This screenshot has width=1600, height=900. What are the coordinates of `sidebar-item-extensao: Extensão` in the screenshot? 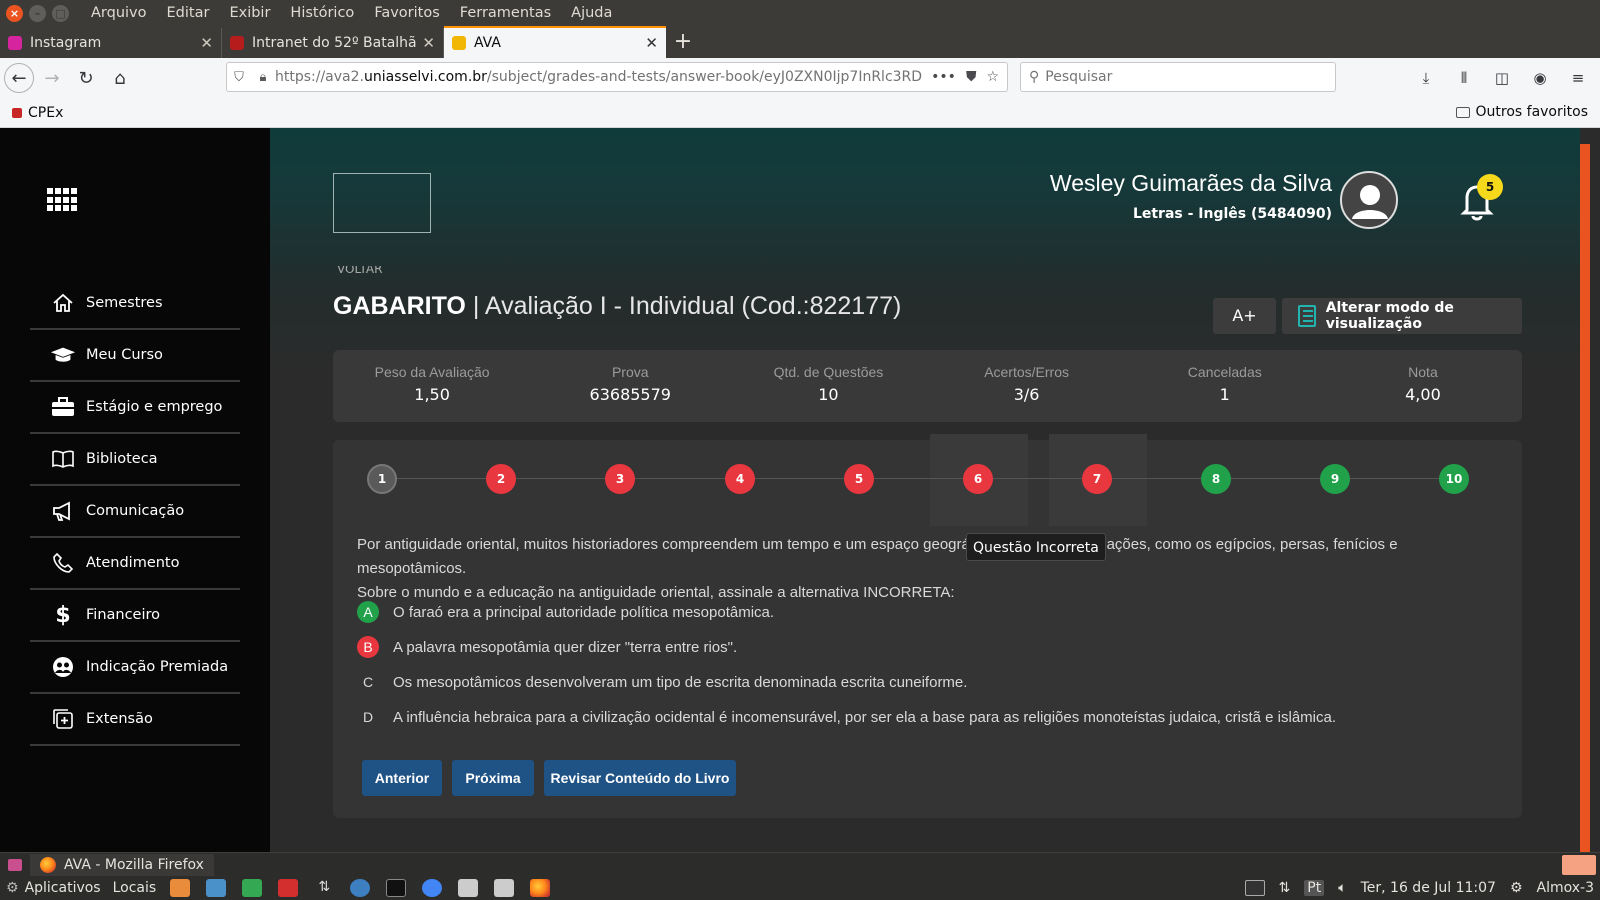 It's located at (135, 720).